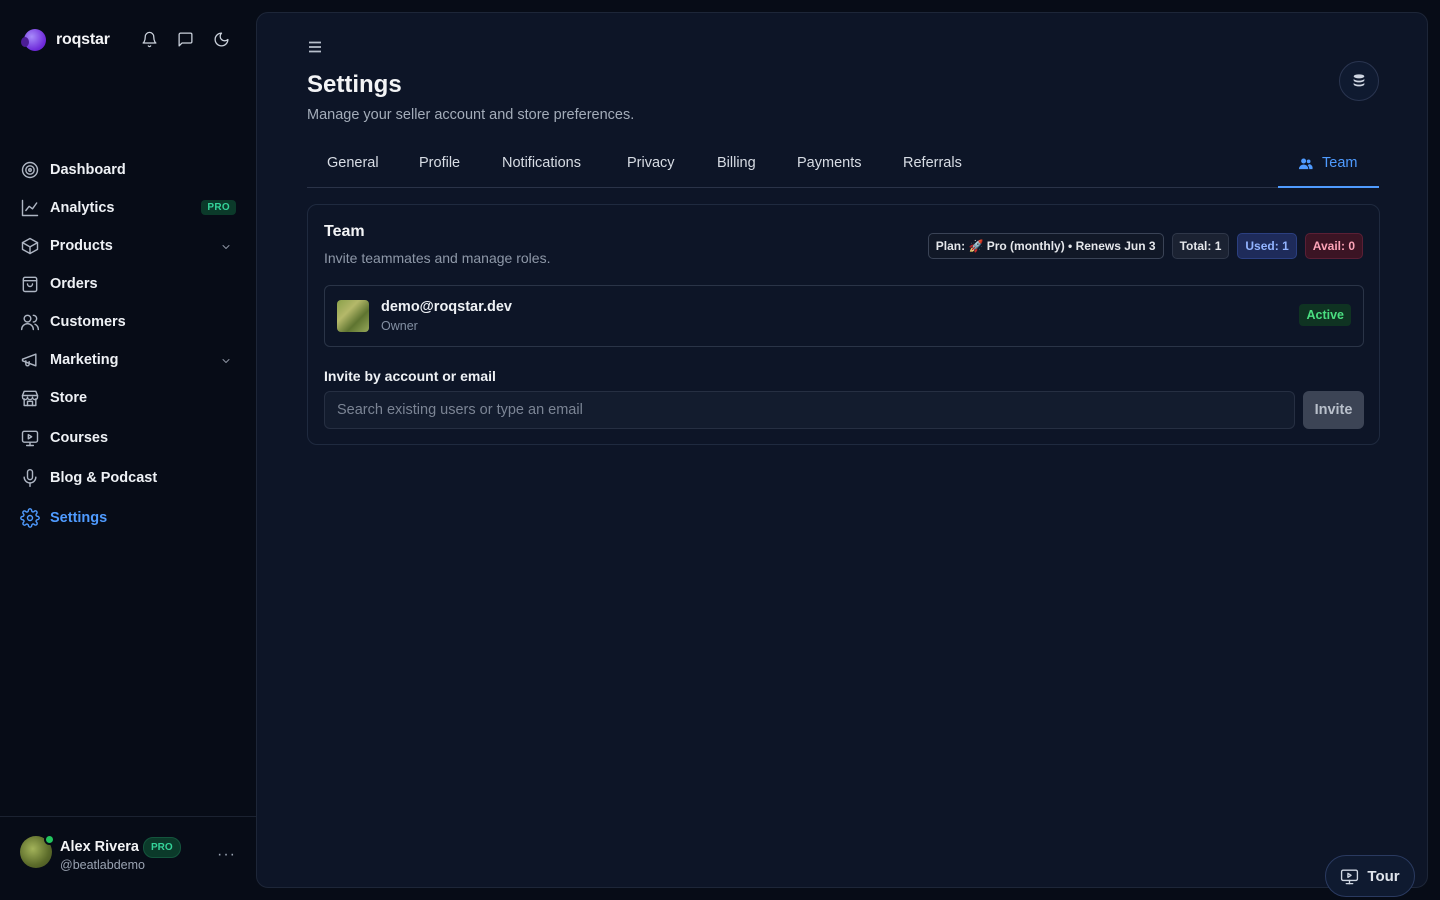 Image resolution: width=1440 pixels, height=900 pixels. I want to click on tab-privacy: Privacy, so click(651, 163).